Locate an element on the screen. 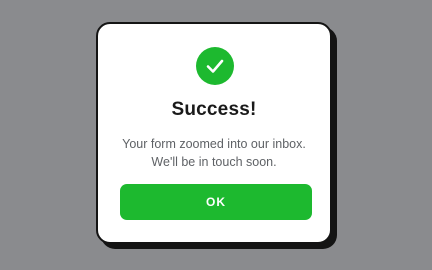 This screenshot has height=270, width=432. checkmark-glyph is located at coordinates (215, 66).